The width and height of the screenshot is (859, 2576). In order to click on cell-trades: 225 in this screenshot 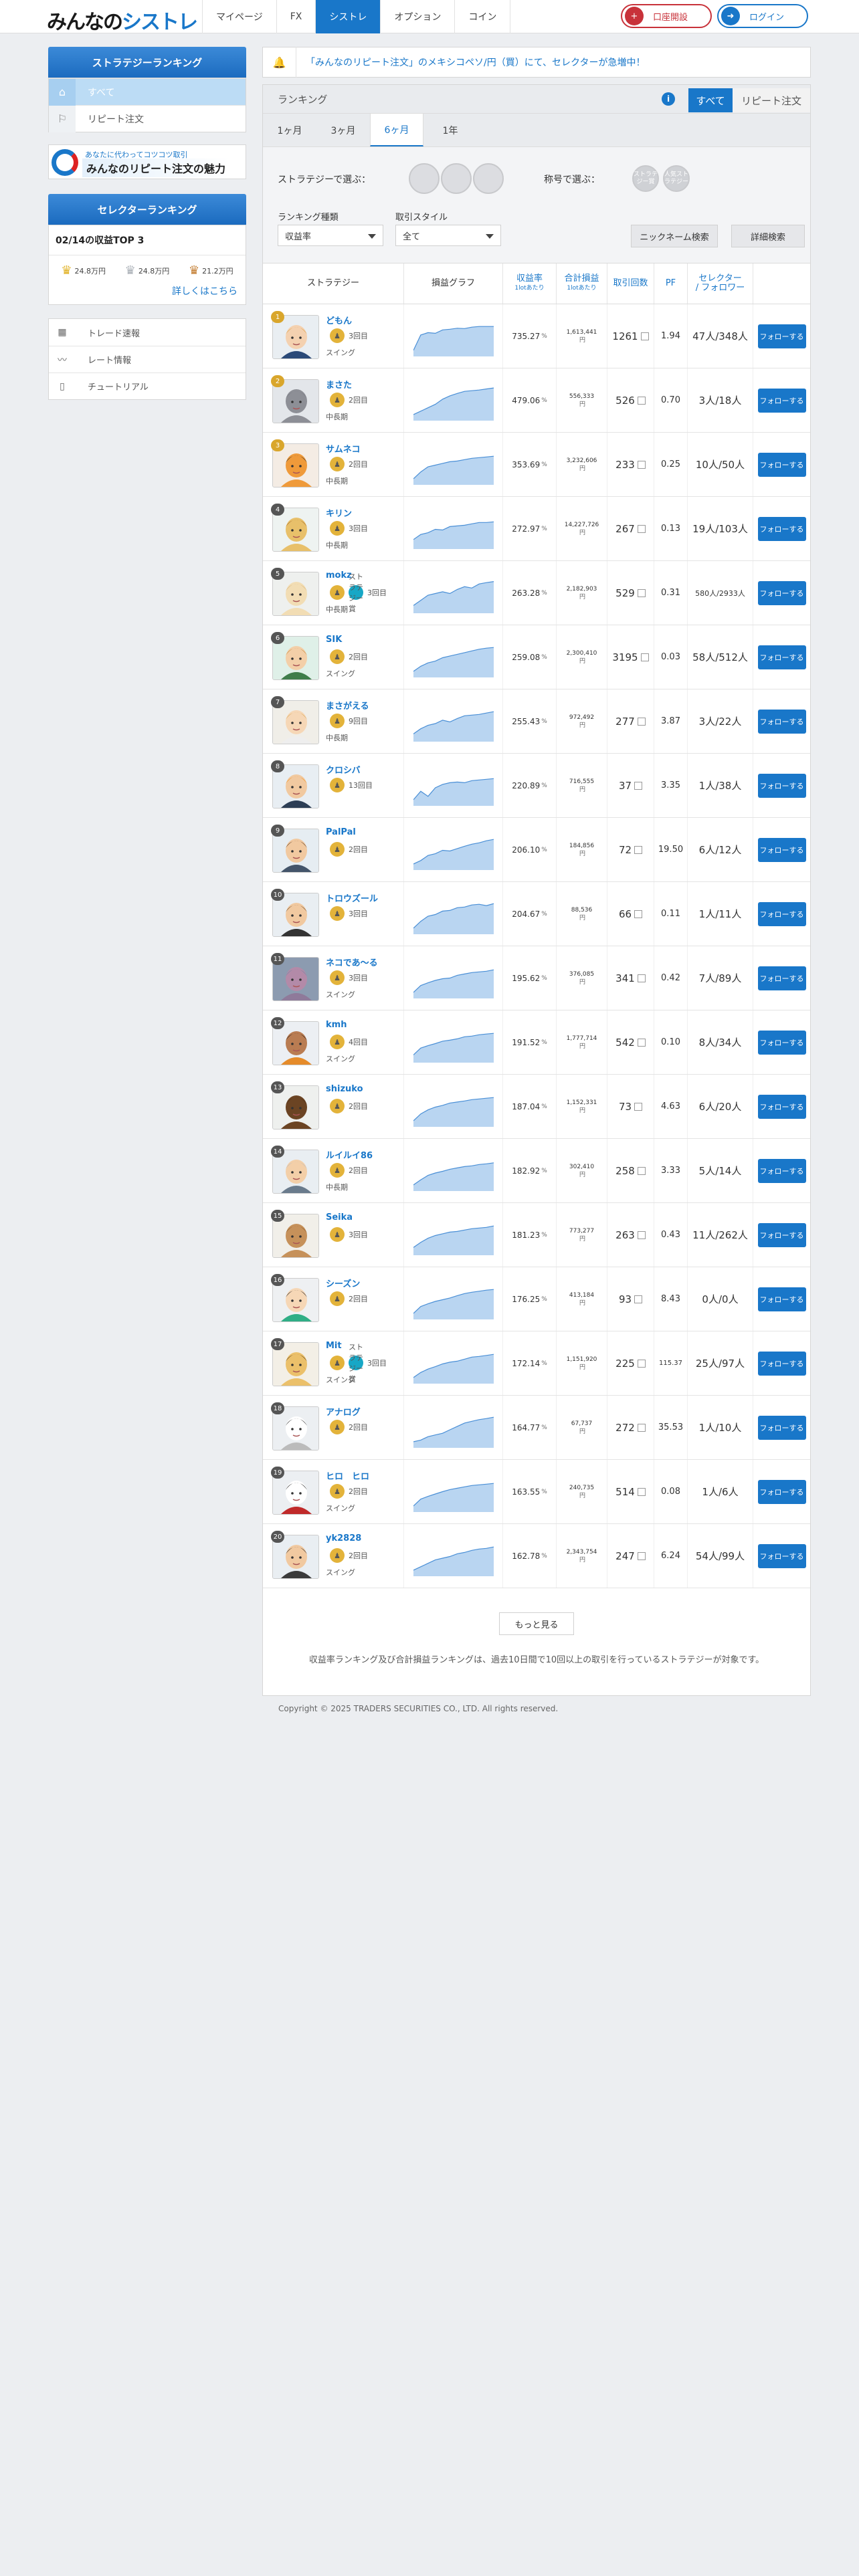, I will do `click(630, 1363)`.